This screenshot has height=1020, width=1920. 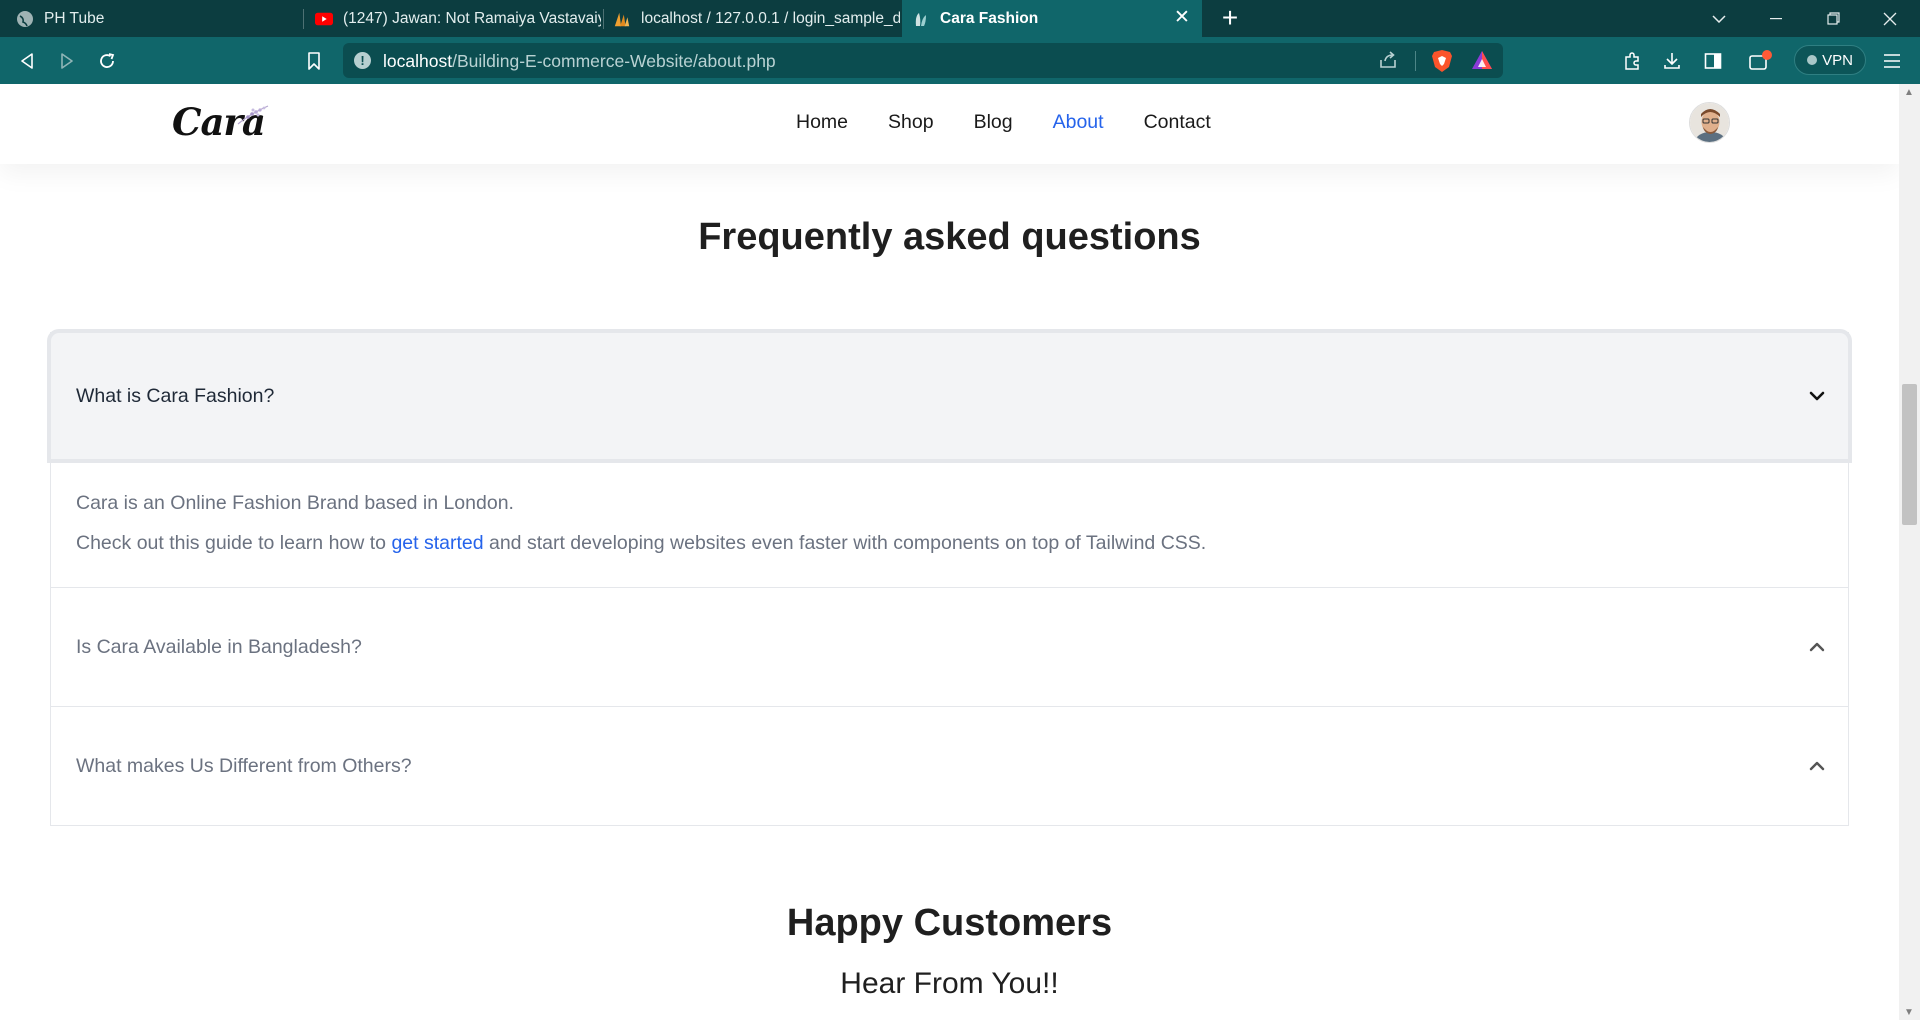 I want to click on tab-phpmyadmin: localhost / 127.0.0.1 / login_sample_db, so click(x=752, y=18).